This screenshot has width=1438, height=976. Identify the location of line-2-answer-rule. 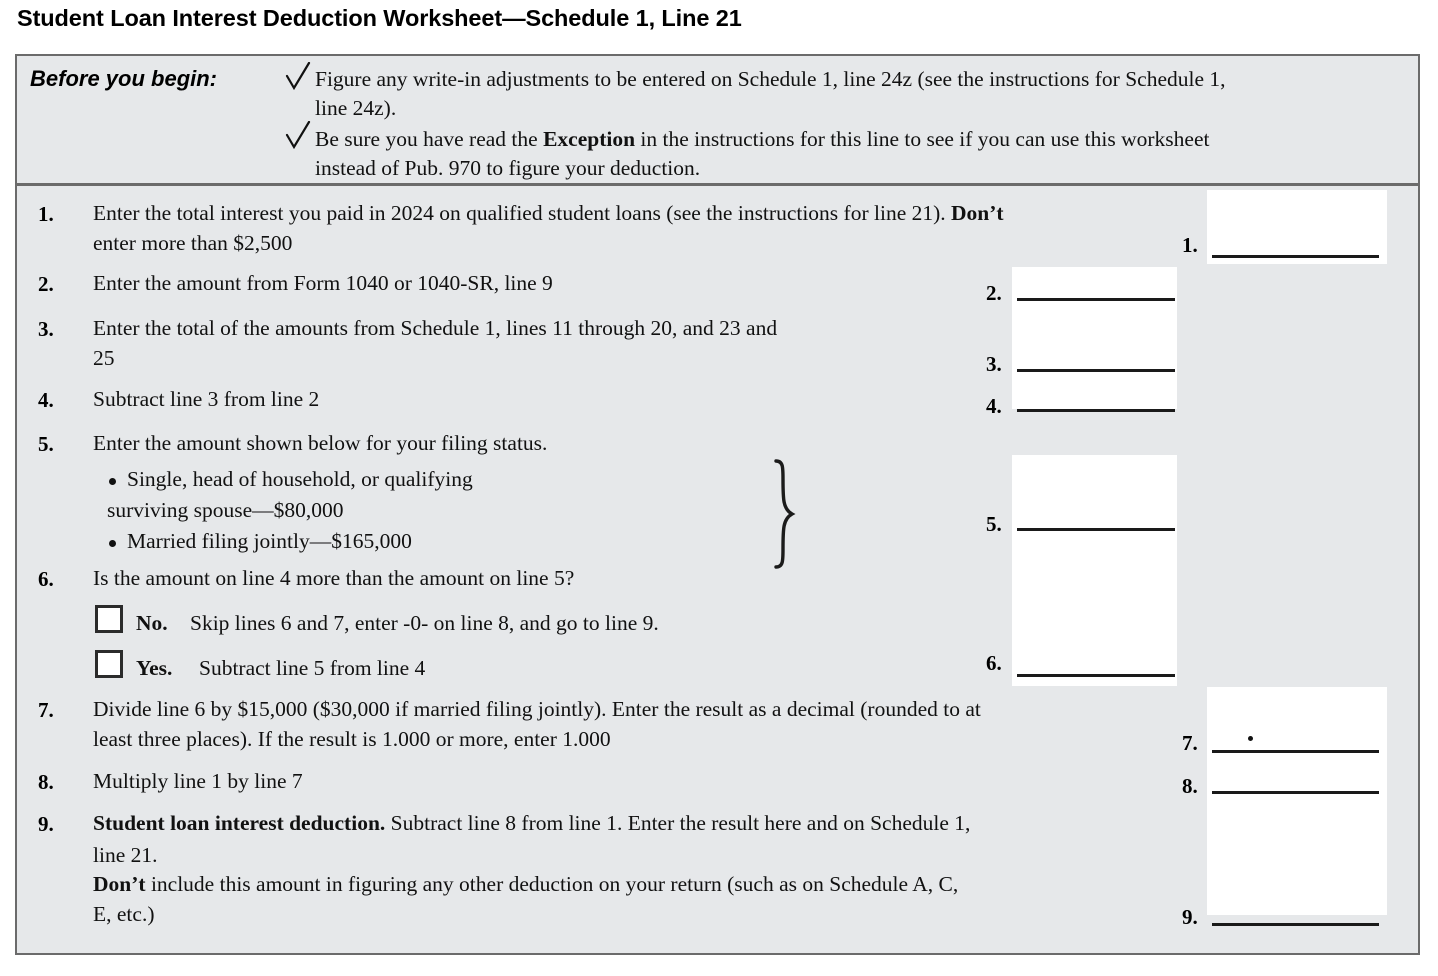
(1096, 299).